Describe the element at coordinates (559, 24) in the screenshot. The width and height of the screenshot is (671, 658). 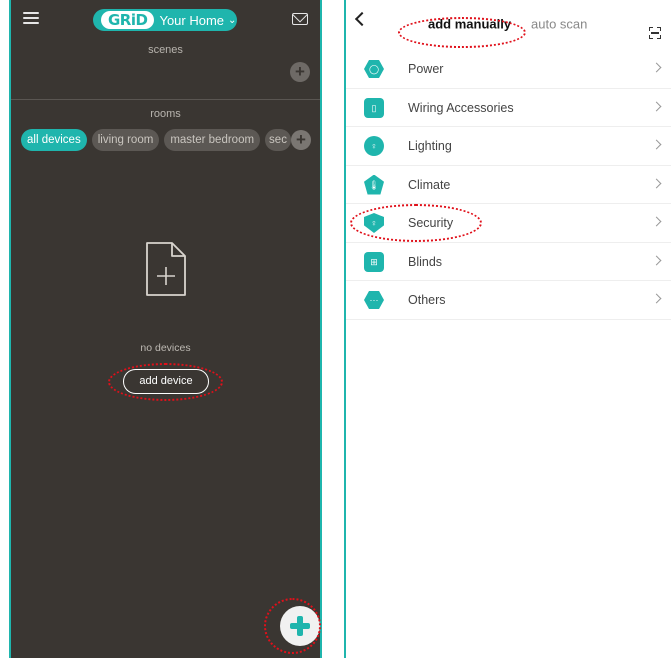
I see `tab-auto-scan: auto scan` at that location.